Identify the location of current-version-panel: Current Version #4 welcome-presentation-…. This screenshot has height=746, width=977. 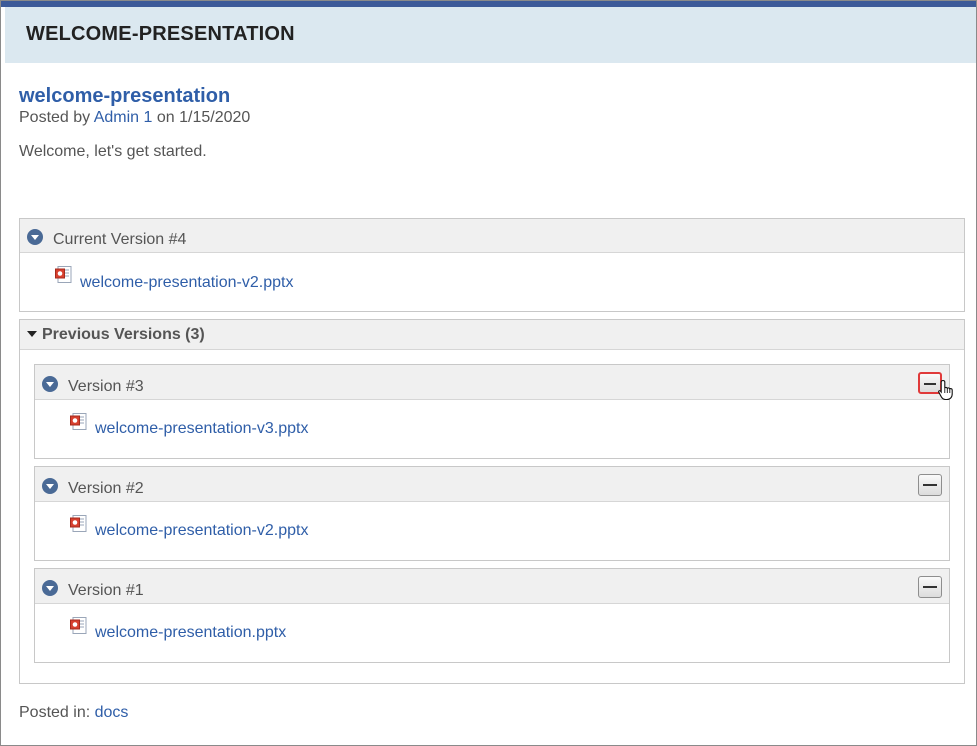
(492, 265).